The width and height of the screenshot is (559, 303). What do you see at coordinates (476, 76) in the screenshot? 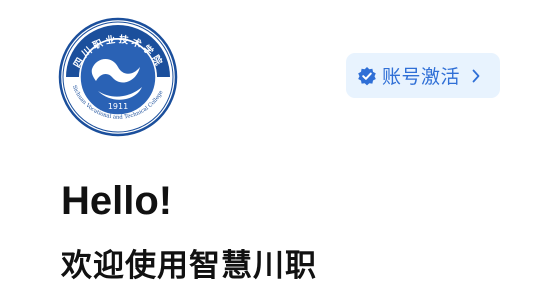
I see `chevron-right-icon` at bounding box center [476, 76].